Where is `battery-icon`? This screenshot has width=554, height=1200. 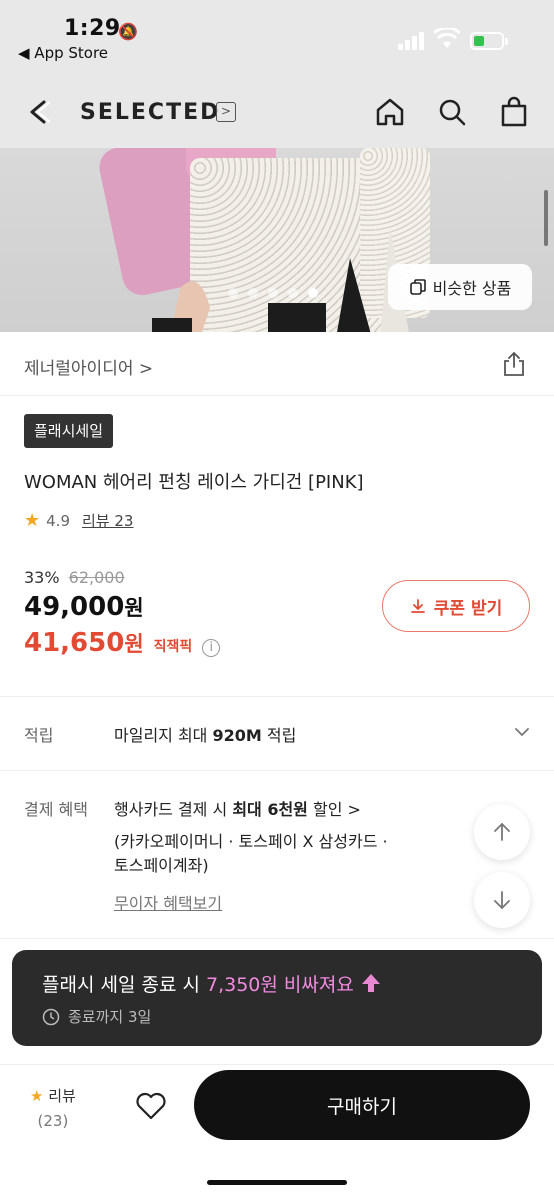
battery-icon is located at coordinates (489, 41).